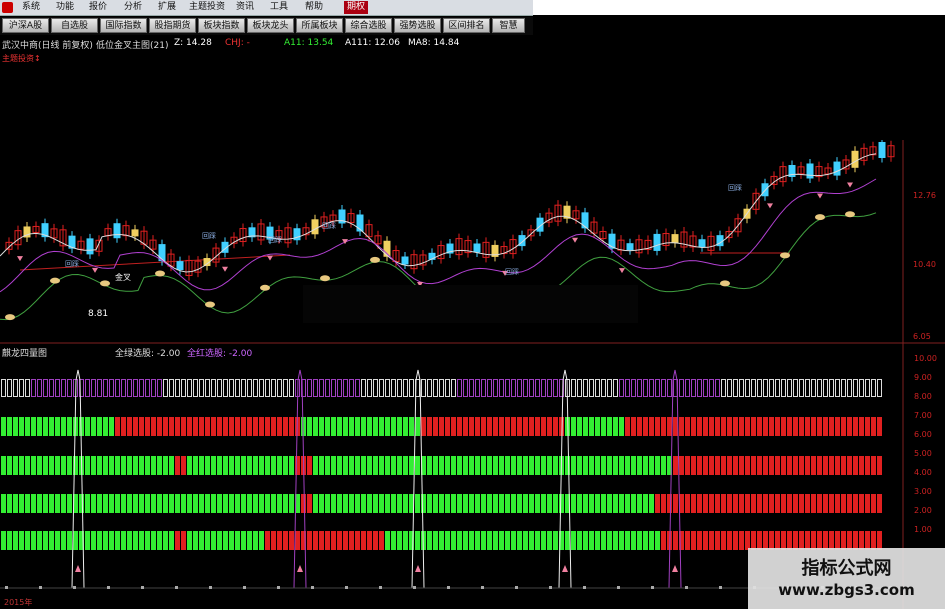  I want to click on indicator-tick: 4.00, so click(923, 472).